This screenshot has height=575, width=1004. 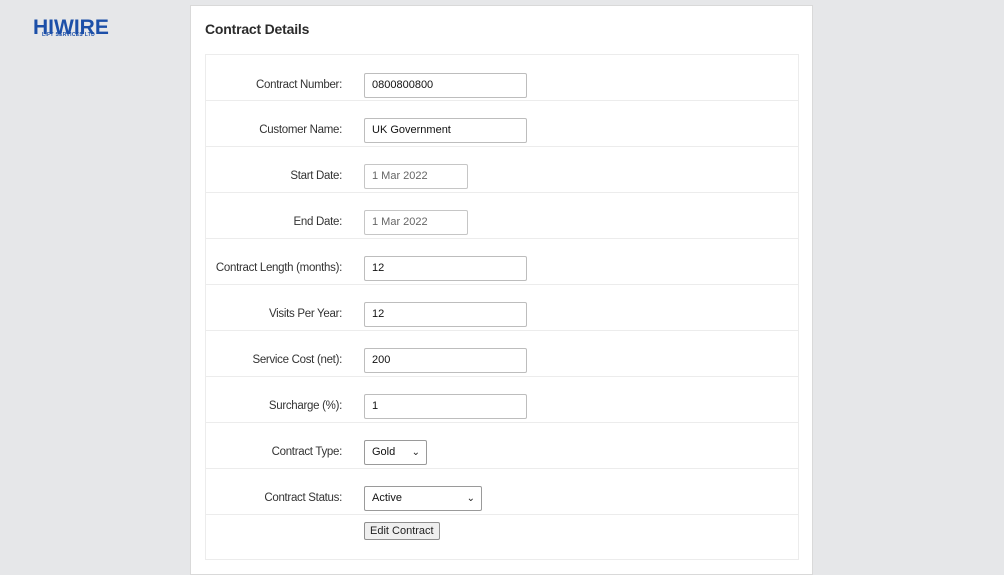 What do you see at coordinates (445, 360) in the screenshot?
I see `service-cost-input: 200` at bounding box center [445, 360].